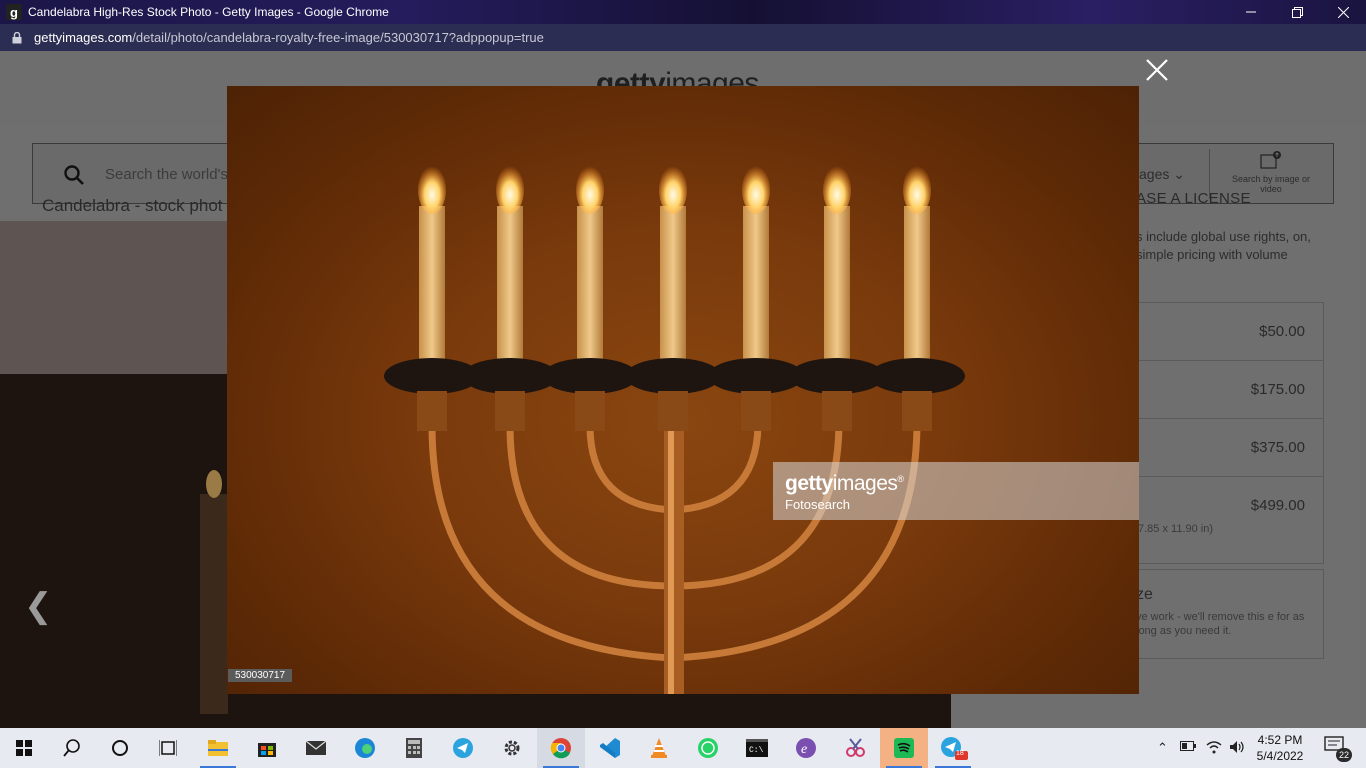 Image resolution: width=1366 pixels, height=768 pixels. What do you see at coordinates (1188, 747) in the screenshot?
I see `battery-icon` at bounding box center [1188, 747].